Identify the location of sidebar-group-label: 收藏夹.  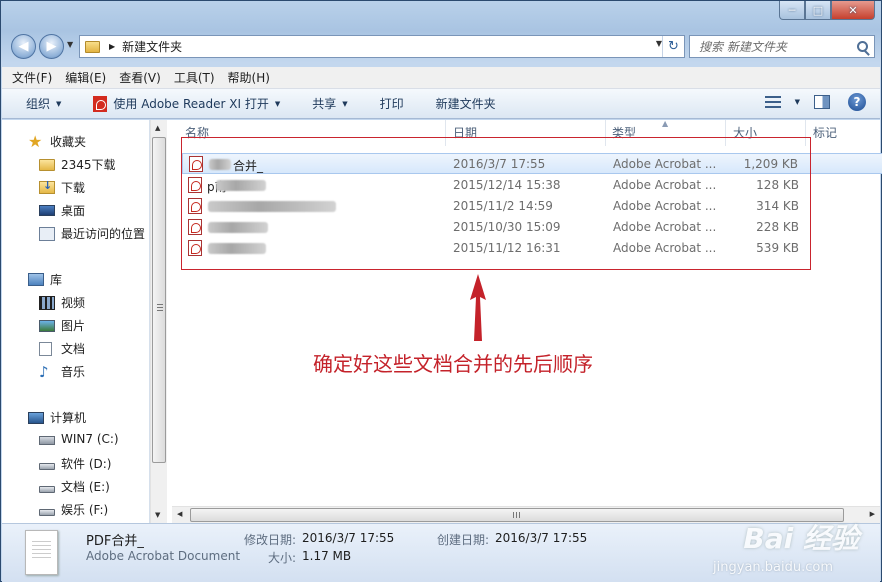
(68, 142).